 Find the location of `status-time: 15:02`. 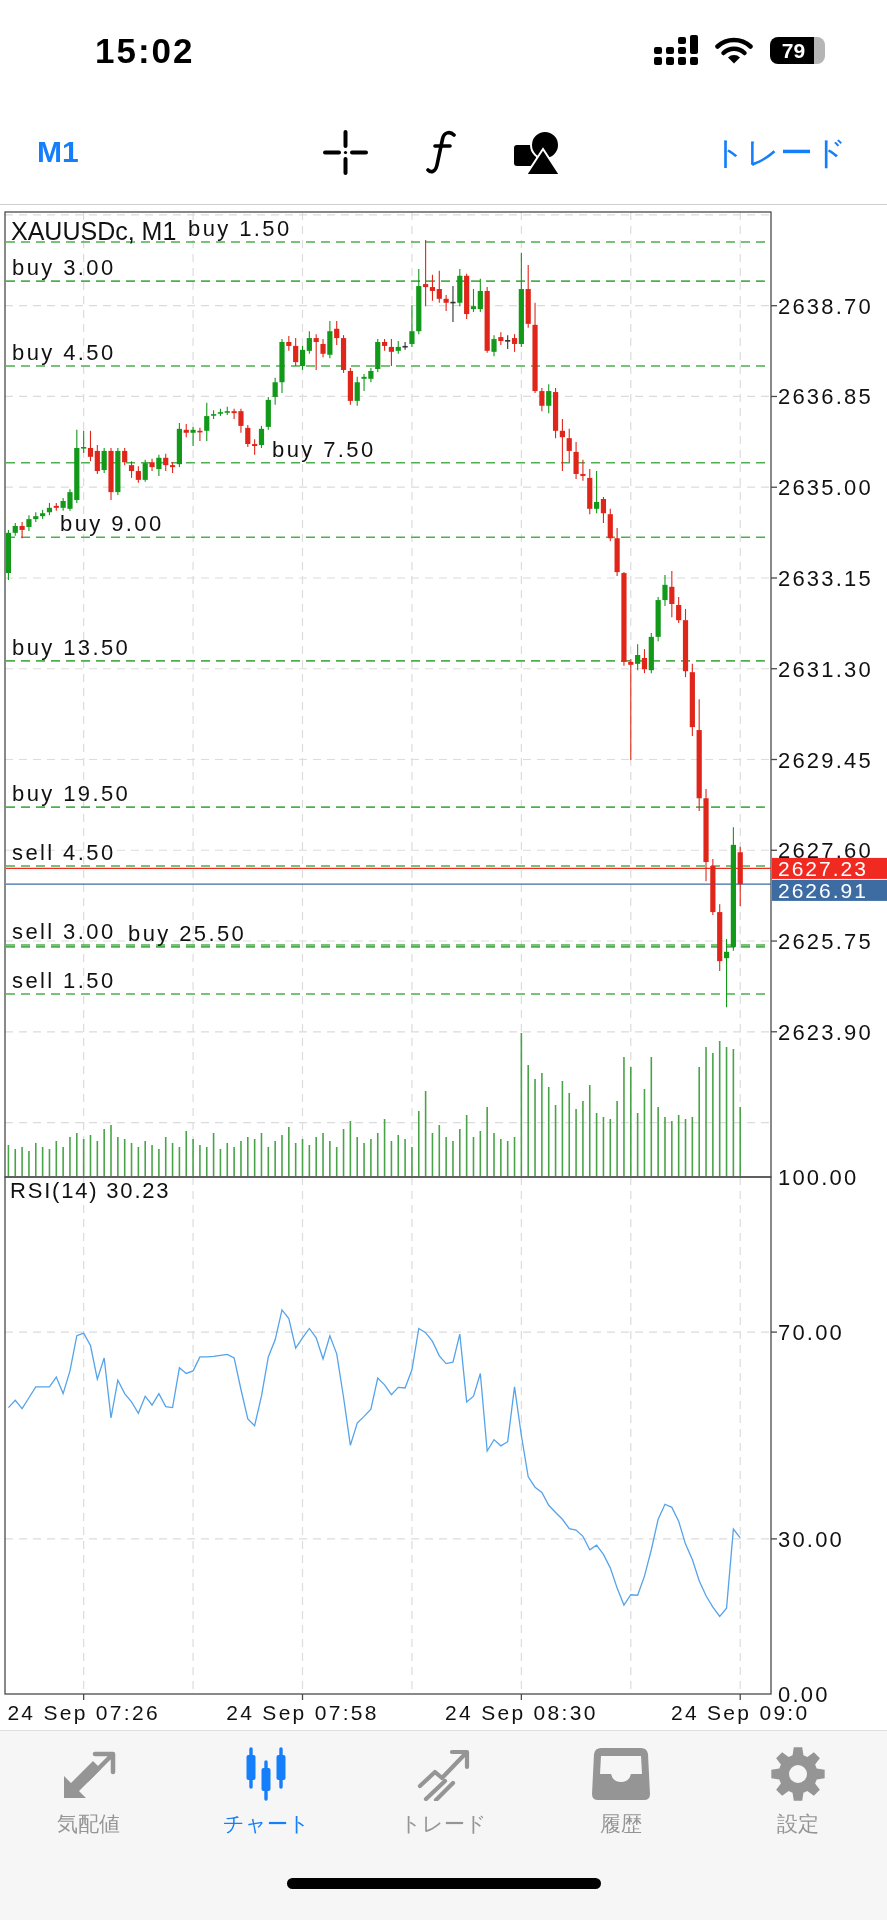

status-time: 15:02 is located at coordinates (145, 50).